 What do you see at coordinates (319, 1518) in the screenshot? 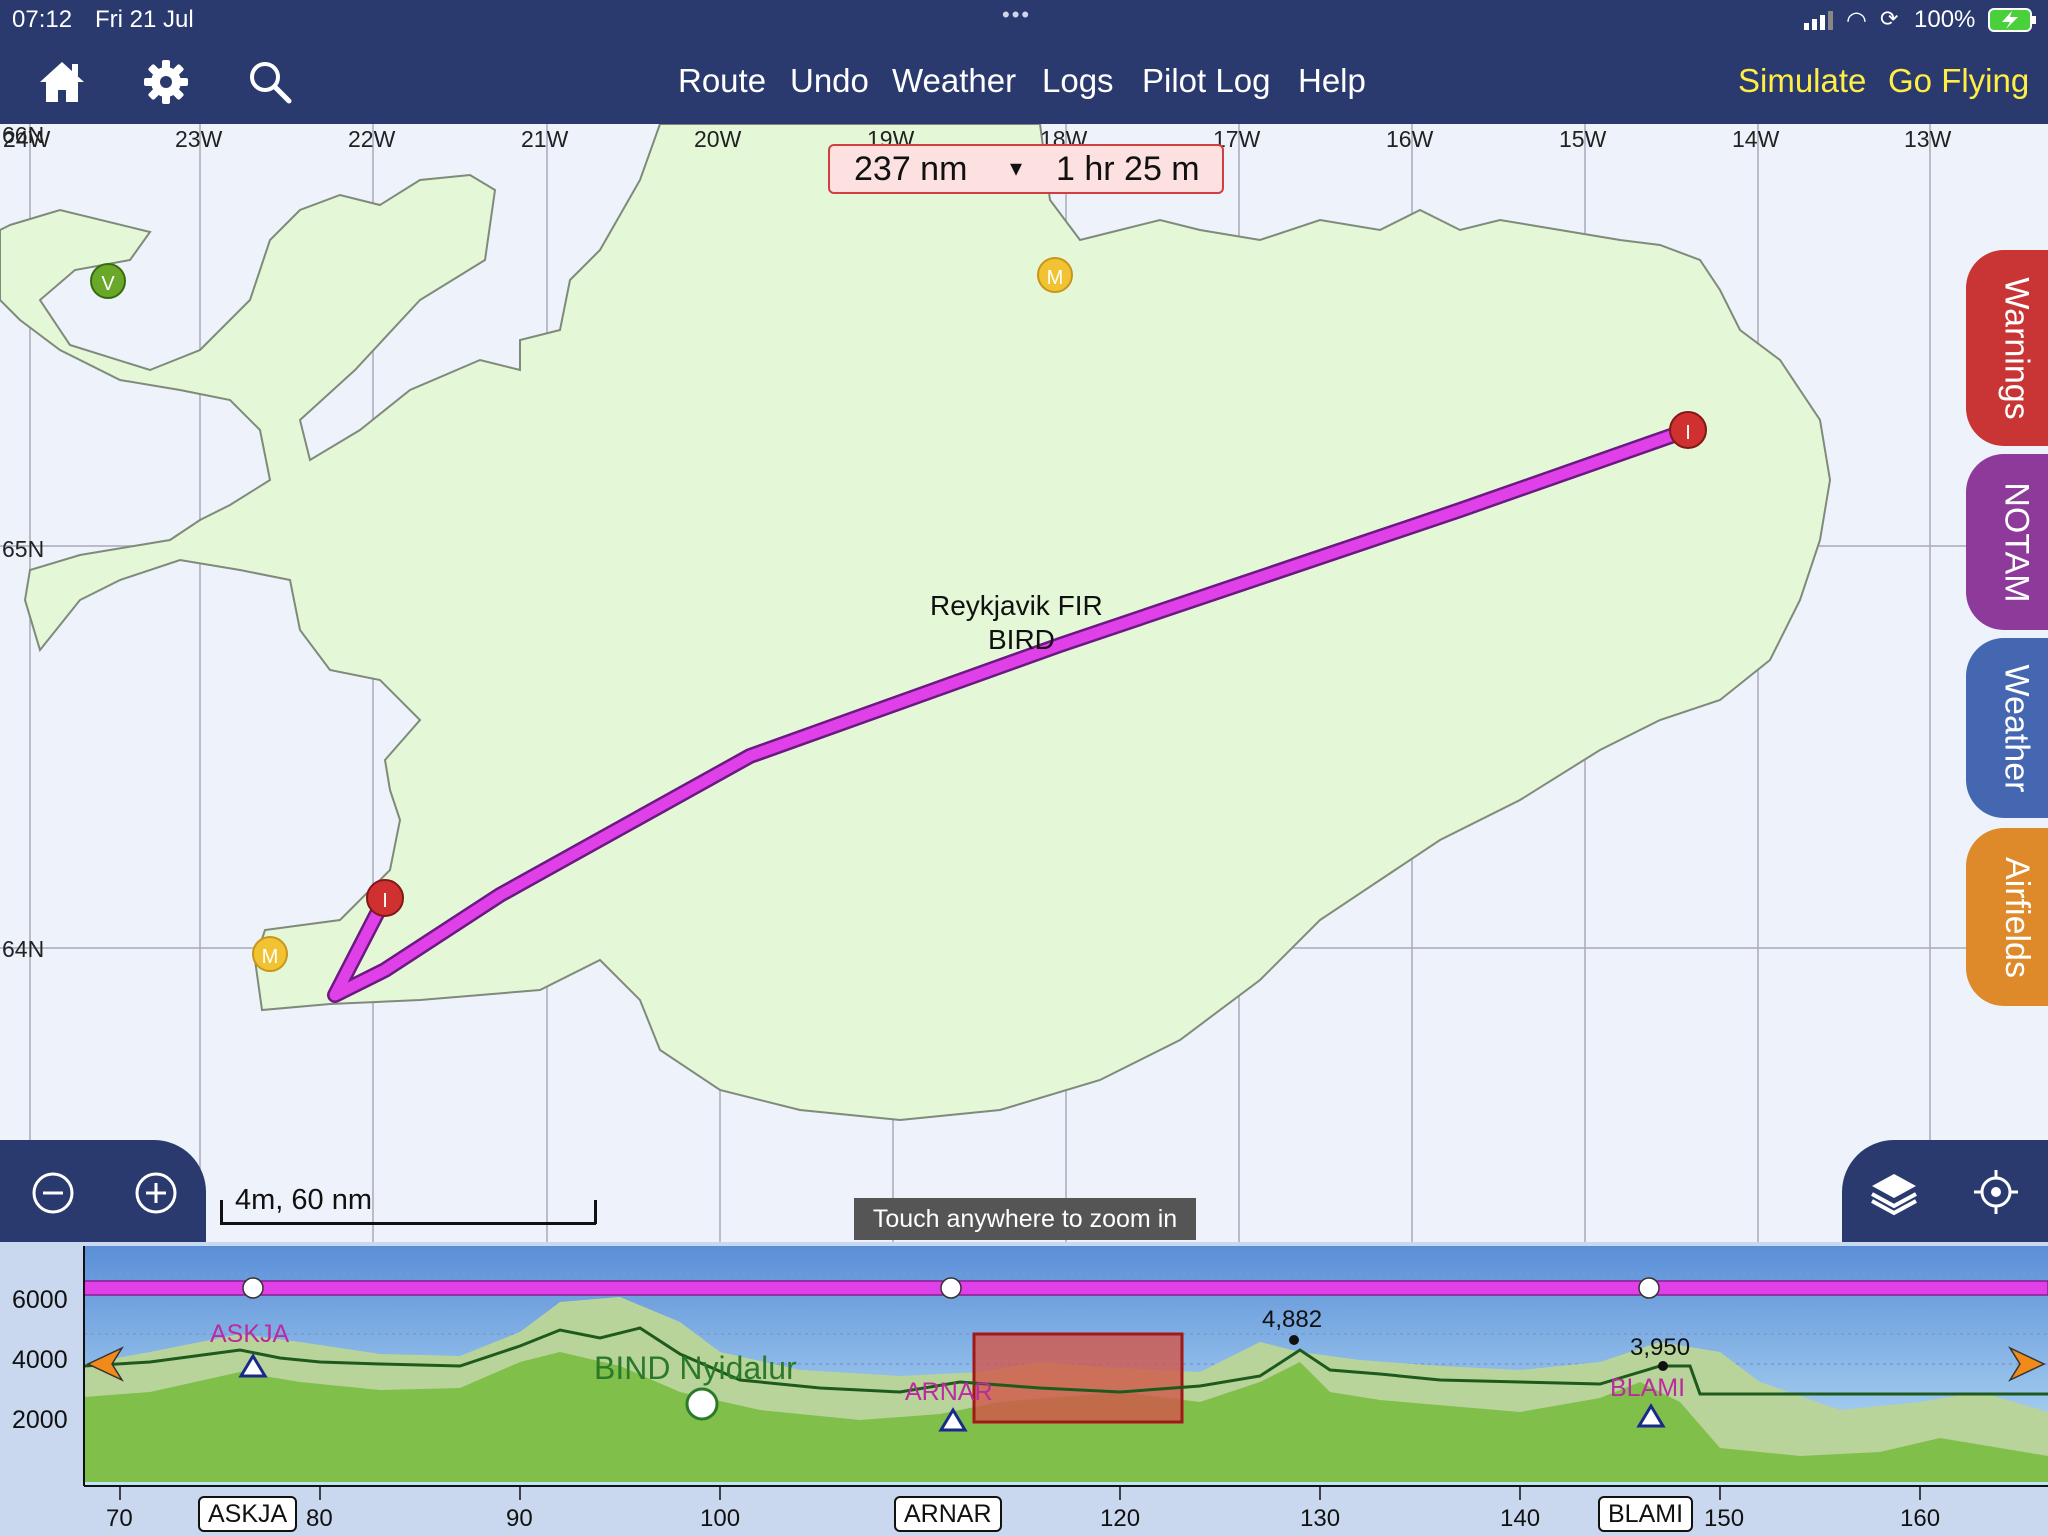
I see `x-tick-label: 80` at bounding box center [319, 1518].